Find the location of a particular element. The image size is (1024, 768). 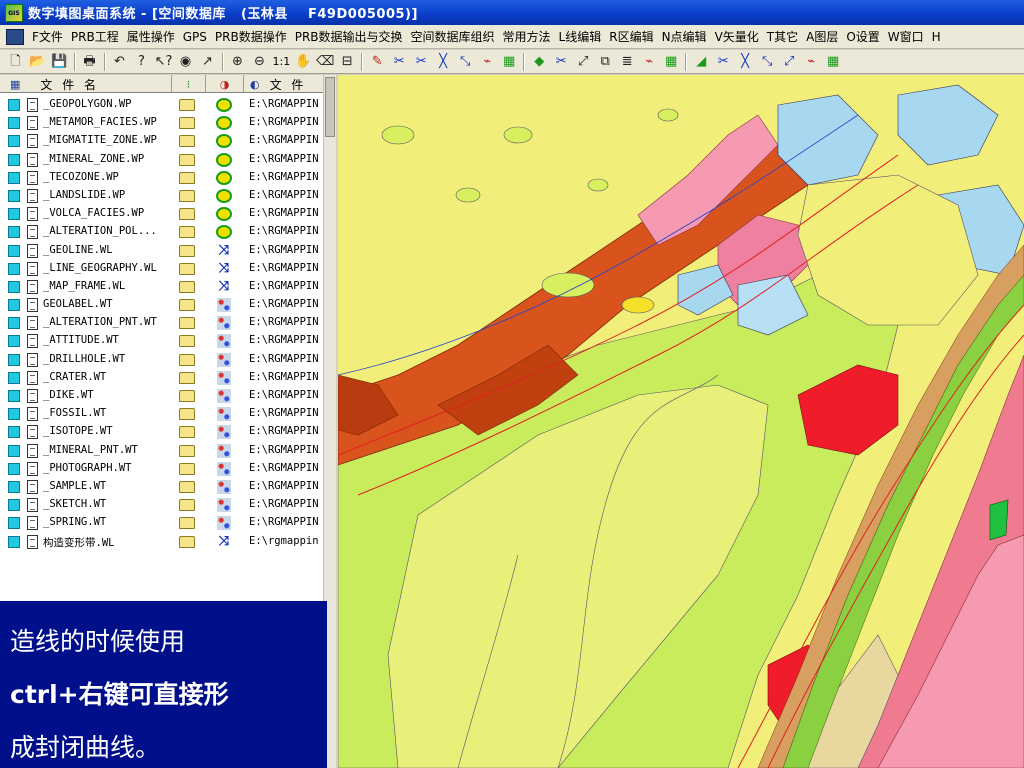

title-bar: GIS 数字填图桌面系统 - [空间数据库 (玉林县 F49D005005)] is located at coordinates (512, 12).